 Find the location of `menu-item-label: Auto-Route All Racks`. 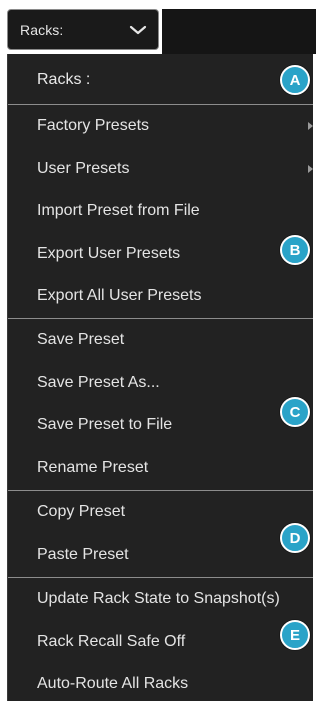

menu-item-label: Auto-Route All Racks is located at coordinates (113, 684).